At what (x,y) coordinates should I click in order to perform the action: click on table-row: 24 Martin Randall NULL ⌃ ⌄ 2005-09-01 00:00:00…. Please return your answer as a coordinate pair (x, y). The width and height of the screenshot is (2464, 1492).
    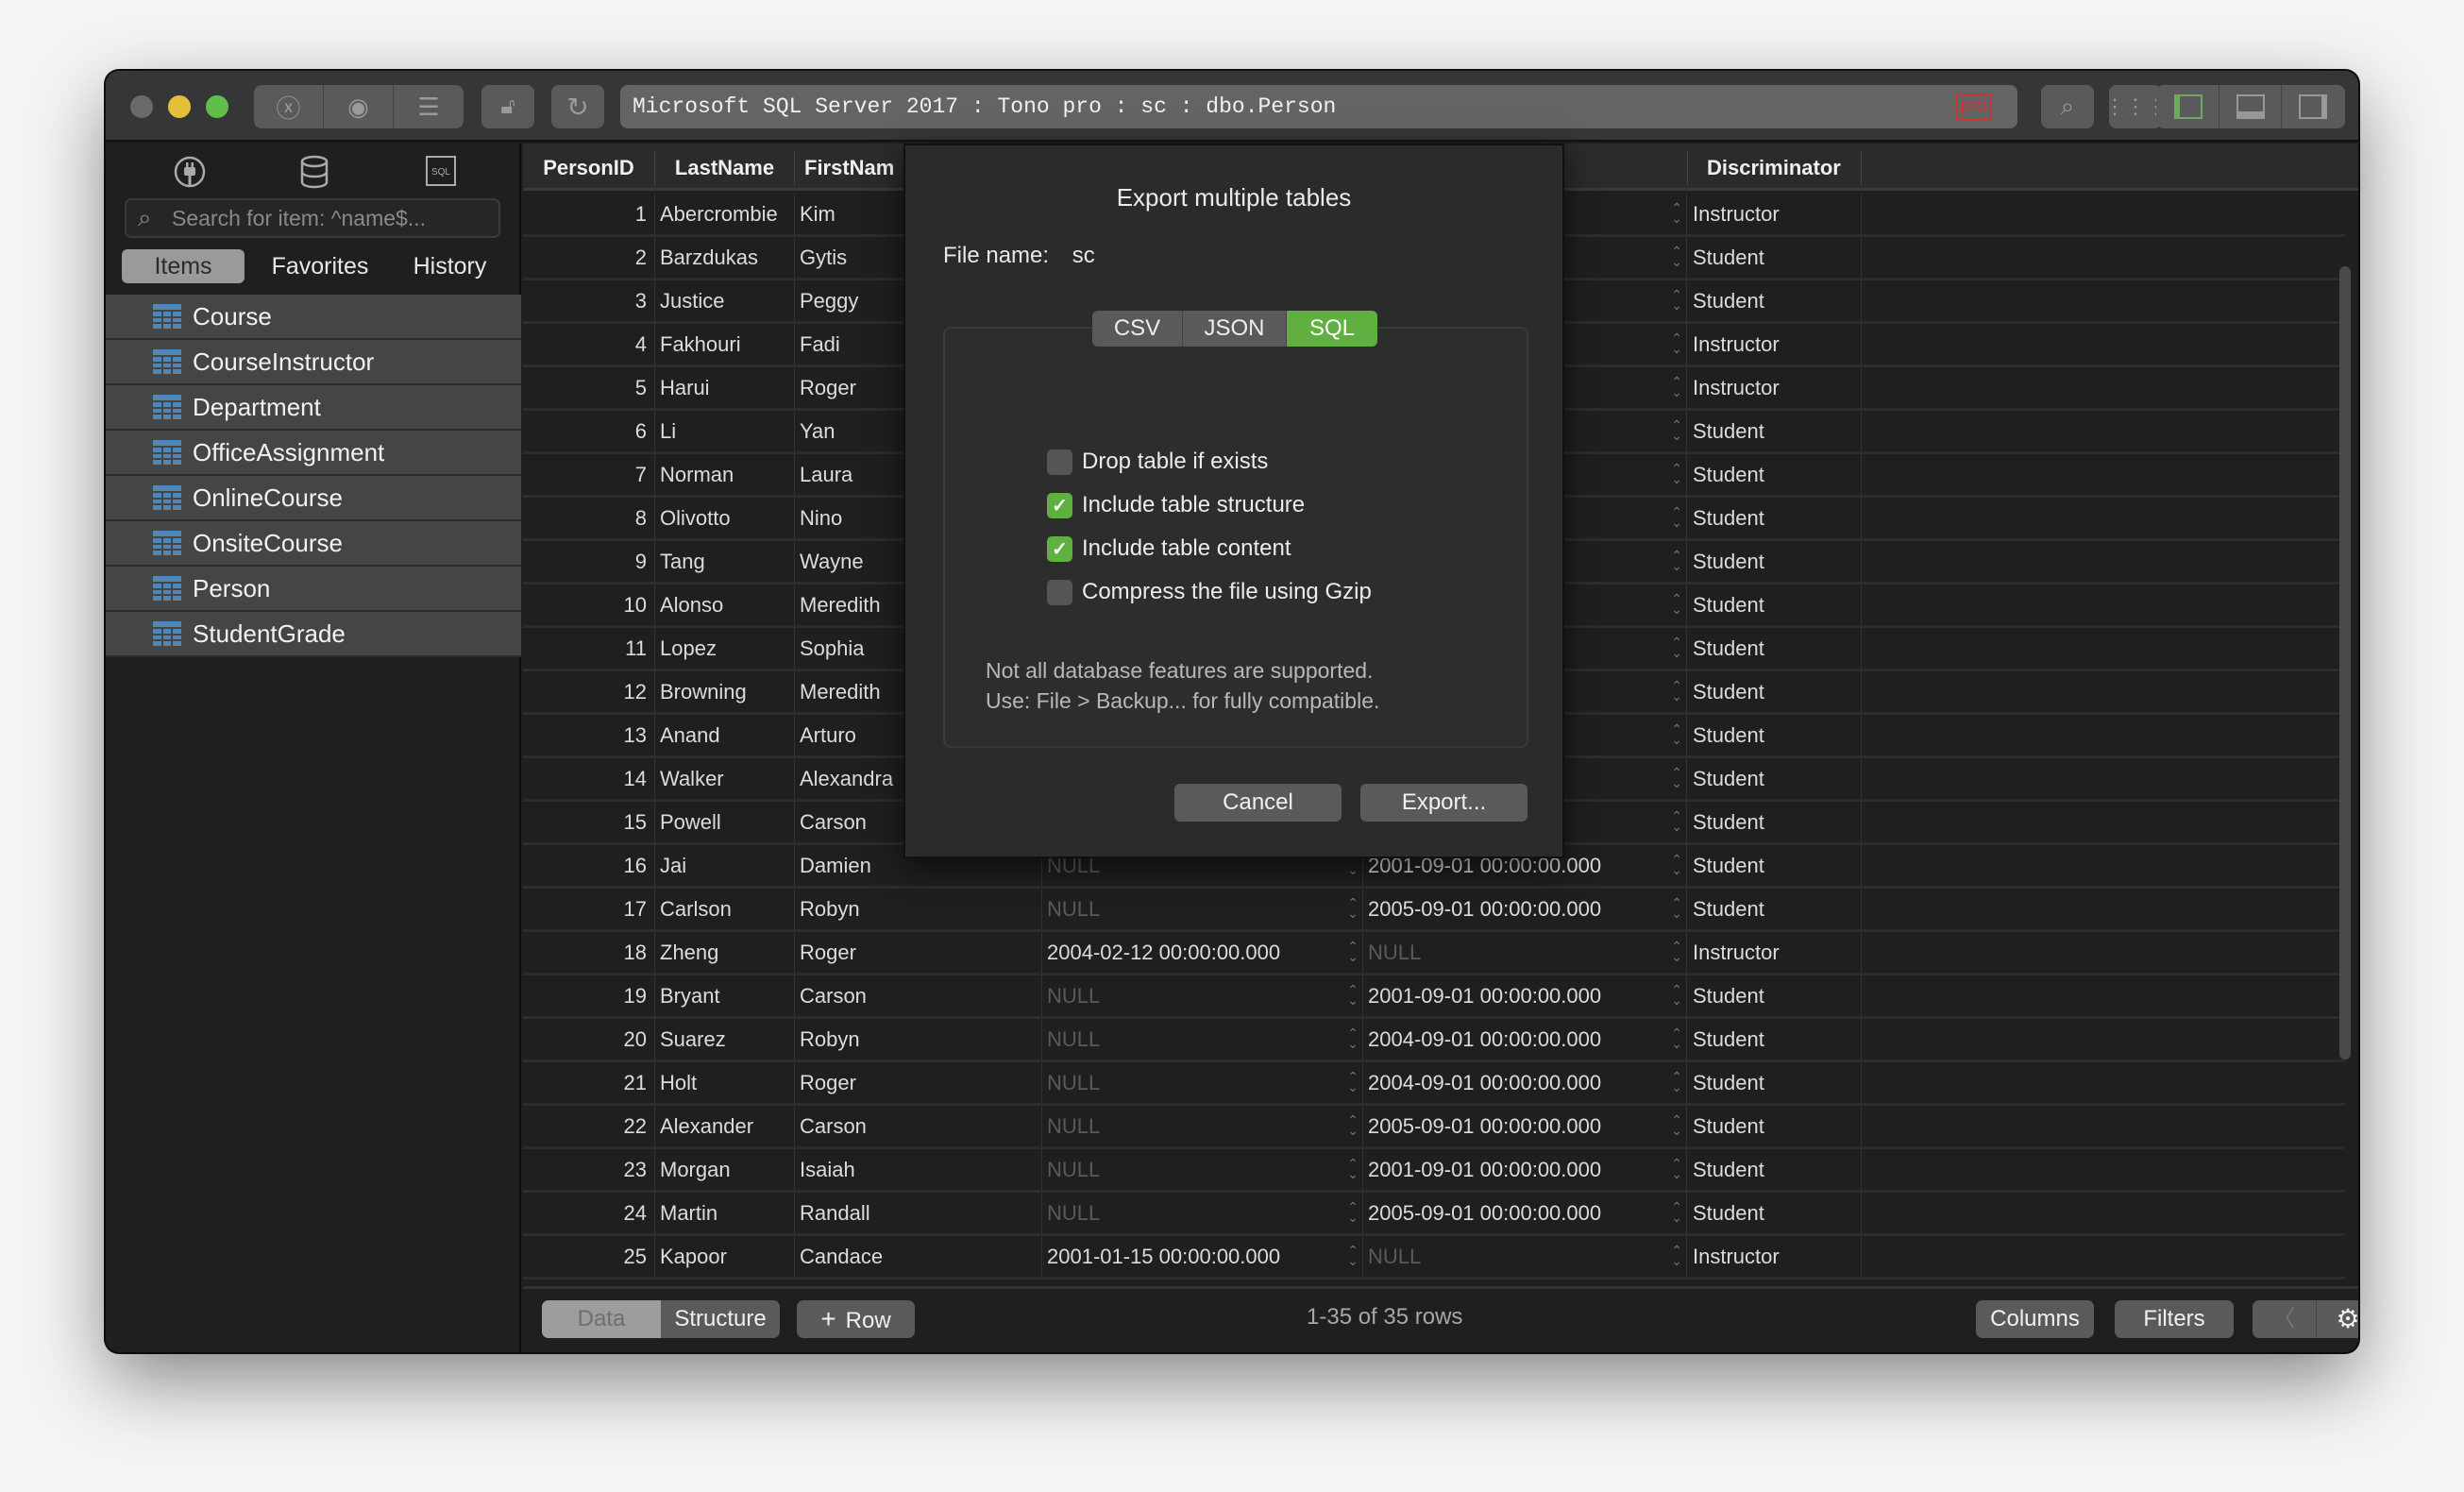
    Looking at the image, I should click on (1434, 1214).